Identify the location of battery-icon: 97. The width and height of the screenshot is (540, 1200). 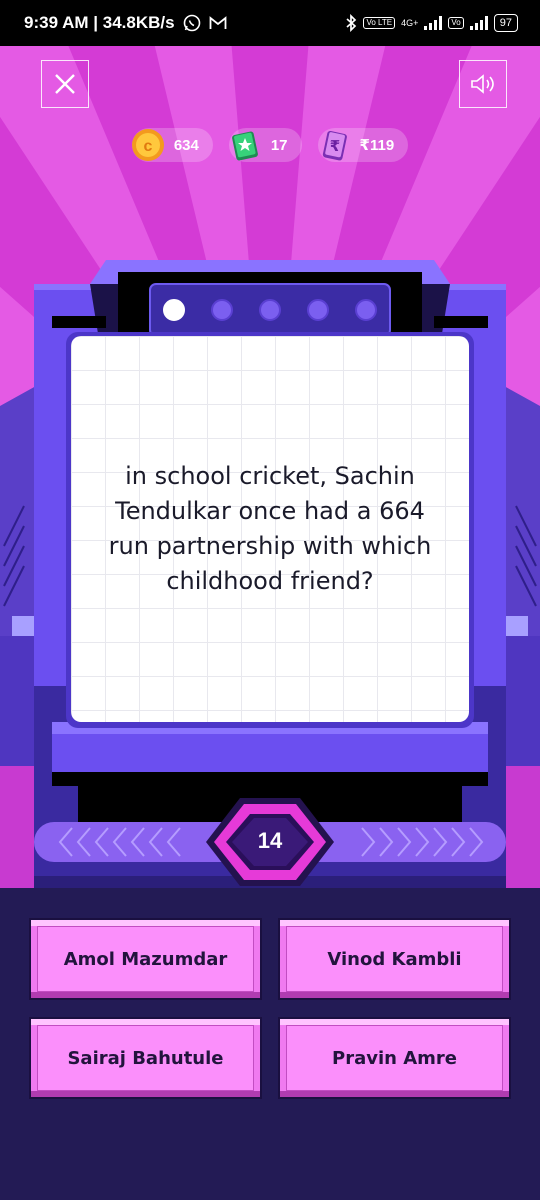
(505, 23).